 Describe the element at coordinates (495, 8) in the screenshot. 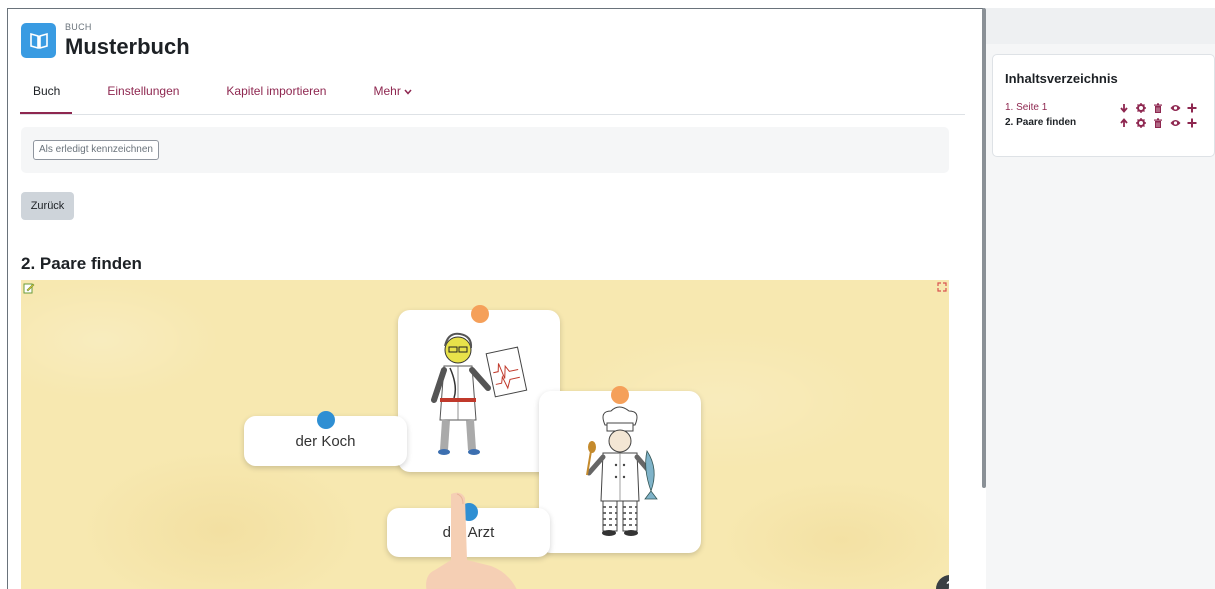

I see `frame-top-border` at that location.